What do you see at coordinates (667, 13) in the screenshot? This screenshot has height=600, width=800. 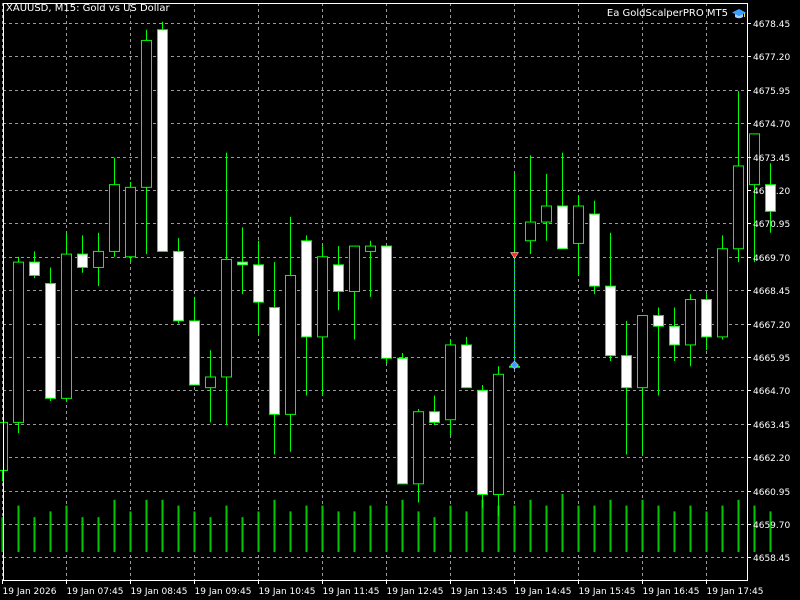 I see `ea-name: Ea GoldScalperPRO MT5` at bounding box center [667, 13].